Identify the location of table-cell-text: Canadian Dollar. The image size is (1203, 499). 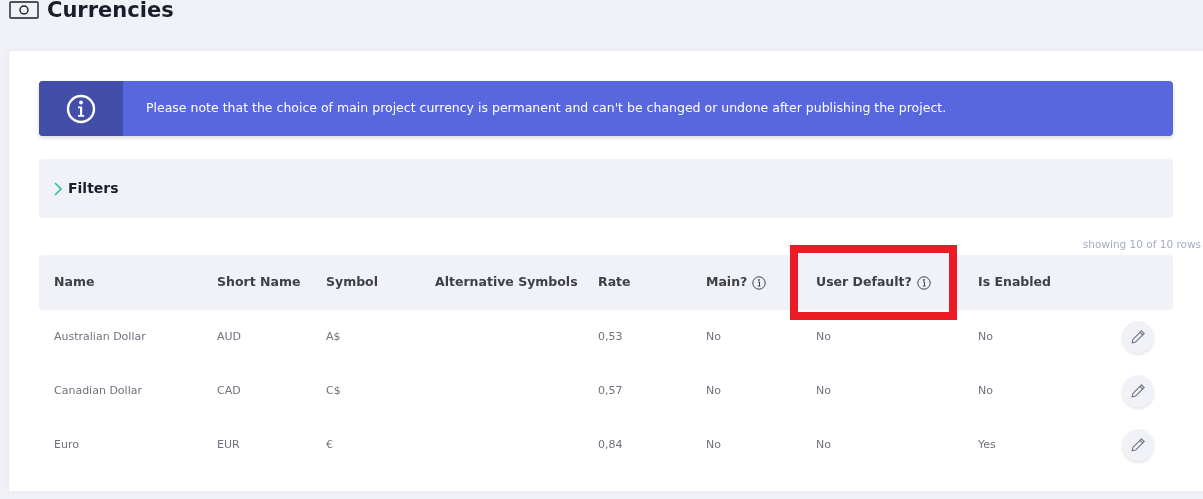
(98, 390).